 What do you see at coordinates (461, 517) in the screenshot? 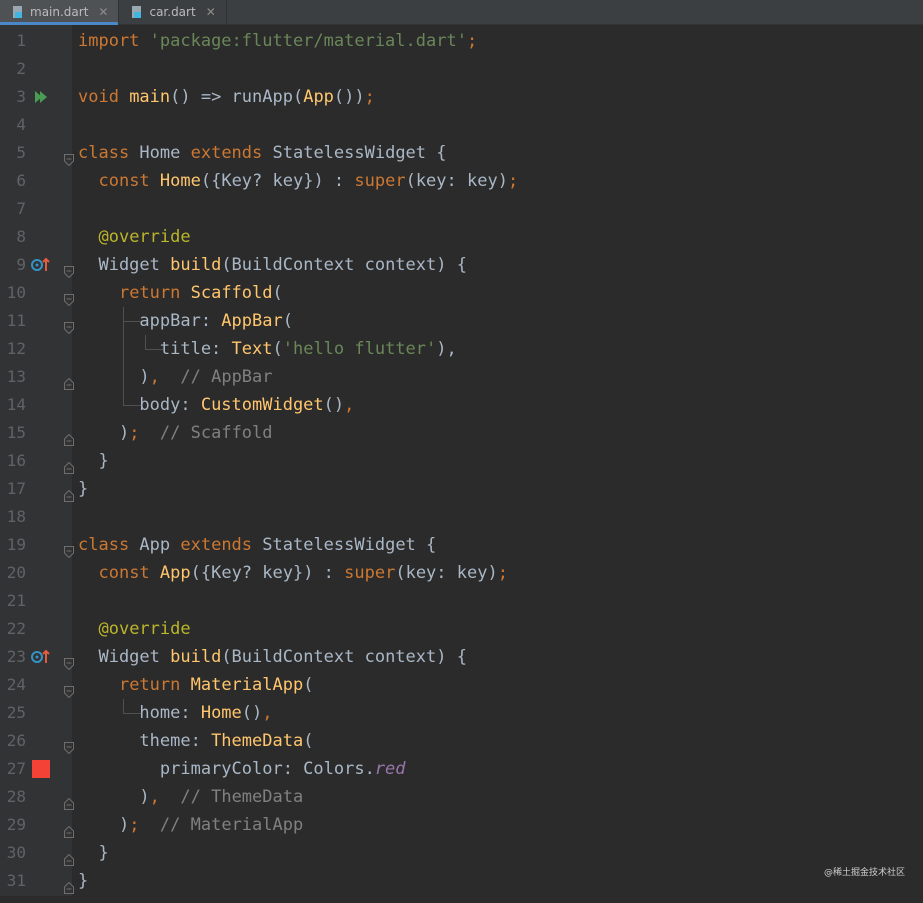
I see `code-line: 18` at bounding box center [461, 517].